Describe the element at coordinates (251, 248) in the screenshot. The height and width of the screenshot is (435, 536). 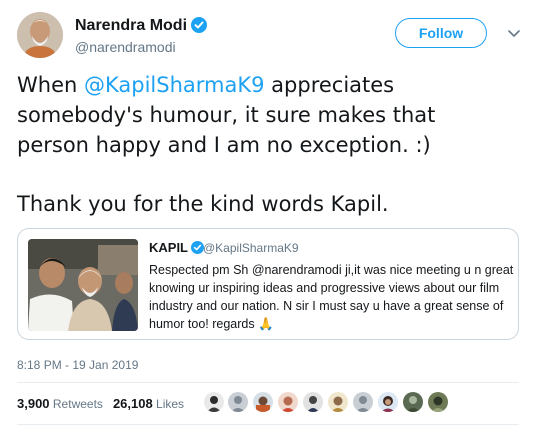
I see `quoted-author-handle: @KapilSharmaK9` at that location.